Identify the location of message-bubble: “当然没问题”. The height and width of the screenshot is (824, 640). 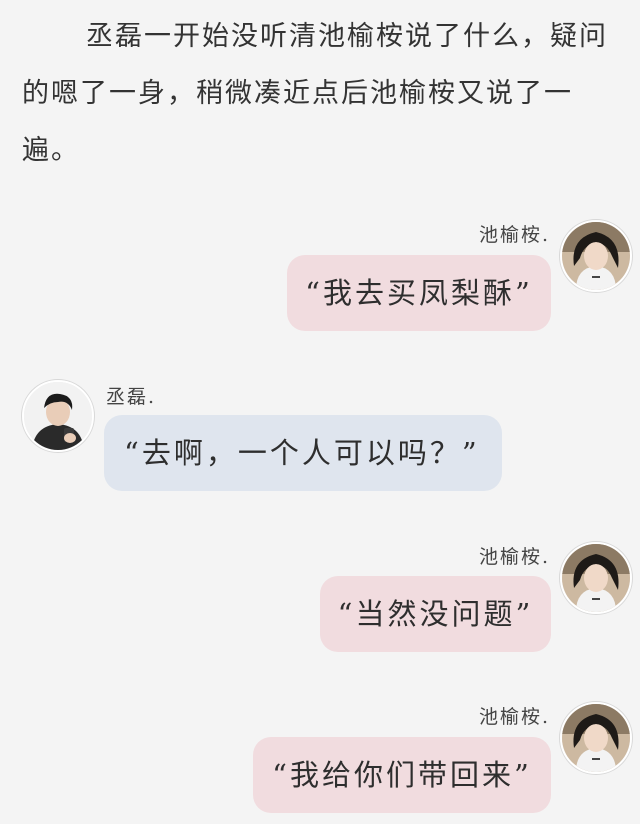
(435, 614).